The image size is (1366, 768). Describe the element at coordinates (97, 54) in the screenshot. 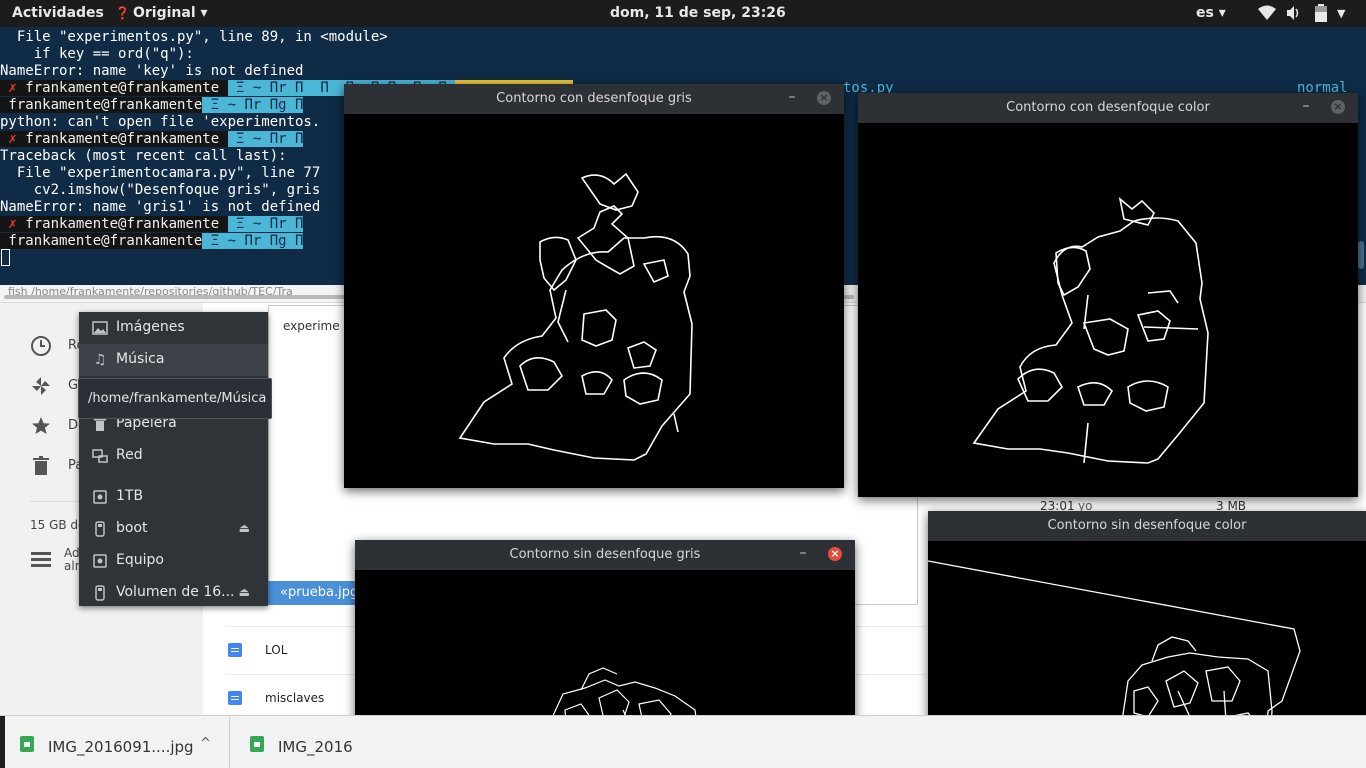

I see `terminal-line: if key == ord("q"):` at that location.